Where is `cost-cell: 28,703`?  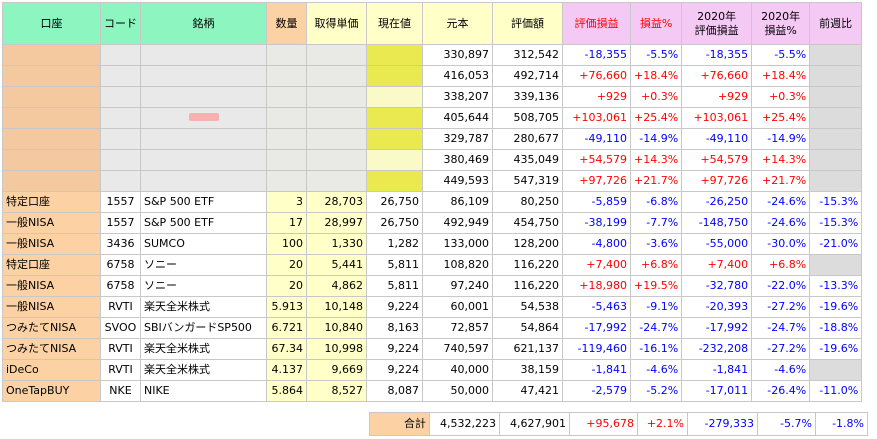
cost-cell: 28,703 is located at coordinates (336, 202).